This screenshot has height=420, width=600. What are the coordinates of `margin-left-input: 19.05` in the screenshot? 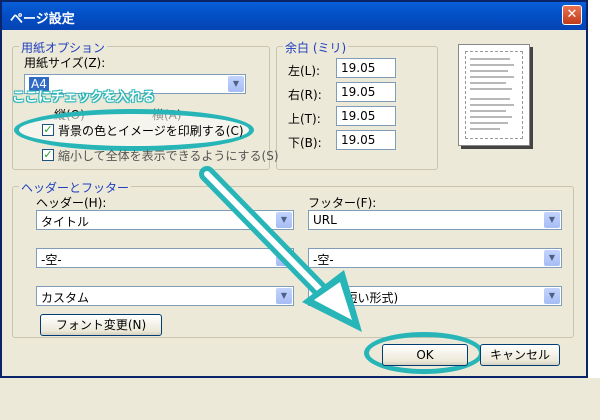 It's located at (366, 68).